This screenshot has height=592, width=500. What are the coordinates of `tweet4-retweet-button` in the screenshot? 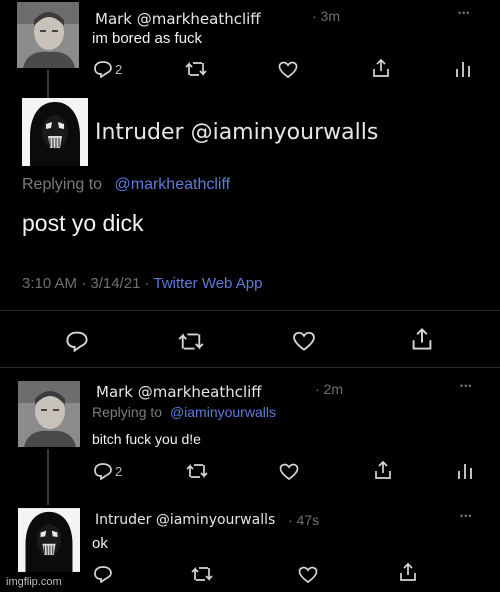 It's located at (202, 574).